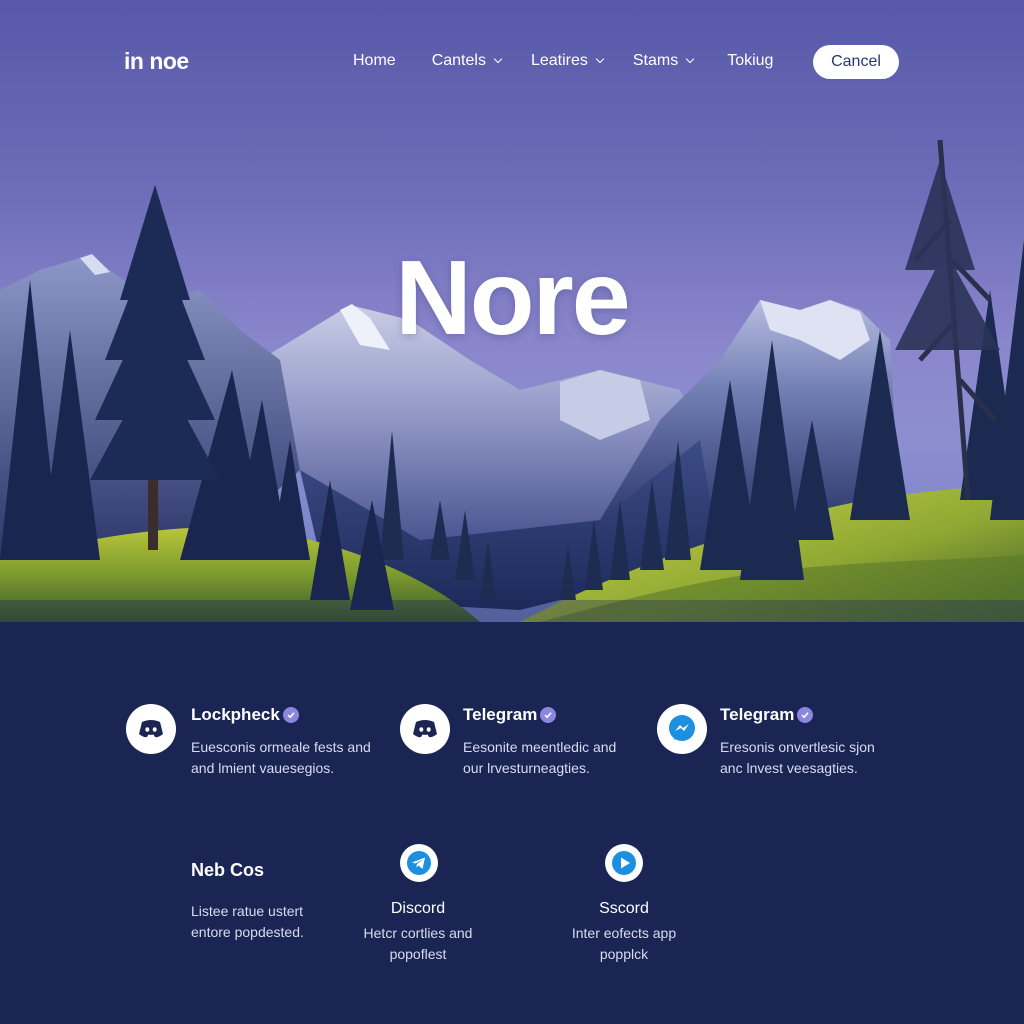  Describe the element at coordinates (624, 933) in the screenshot. I see `bottom-3-line-1: Inter eofects app` at that location.